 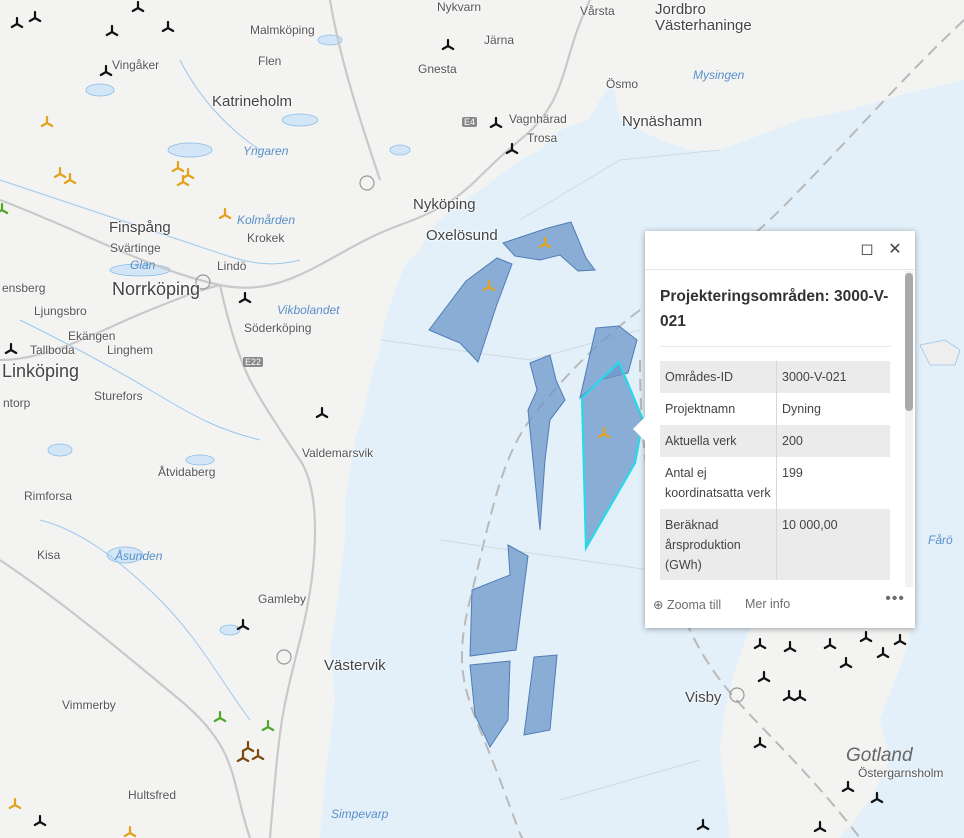 I want to click on map-label: Linköping, so click(x=41, y=371).